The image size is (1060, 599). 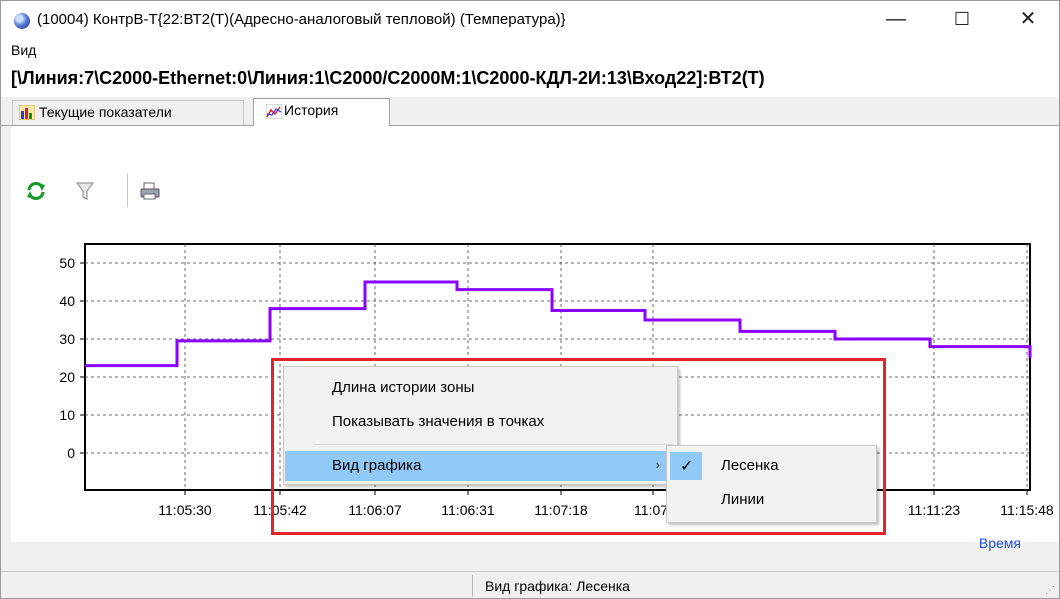 I want to click on status-separator, so click(x=472, y=586).